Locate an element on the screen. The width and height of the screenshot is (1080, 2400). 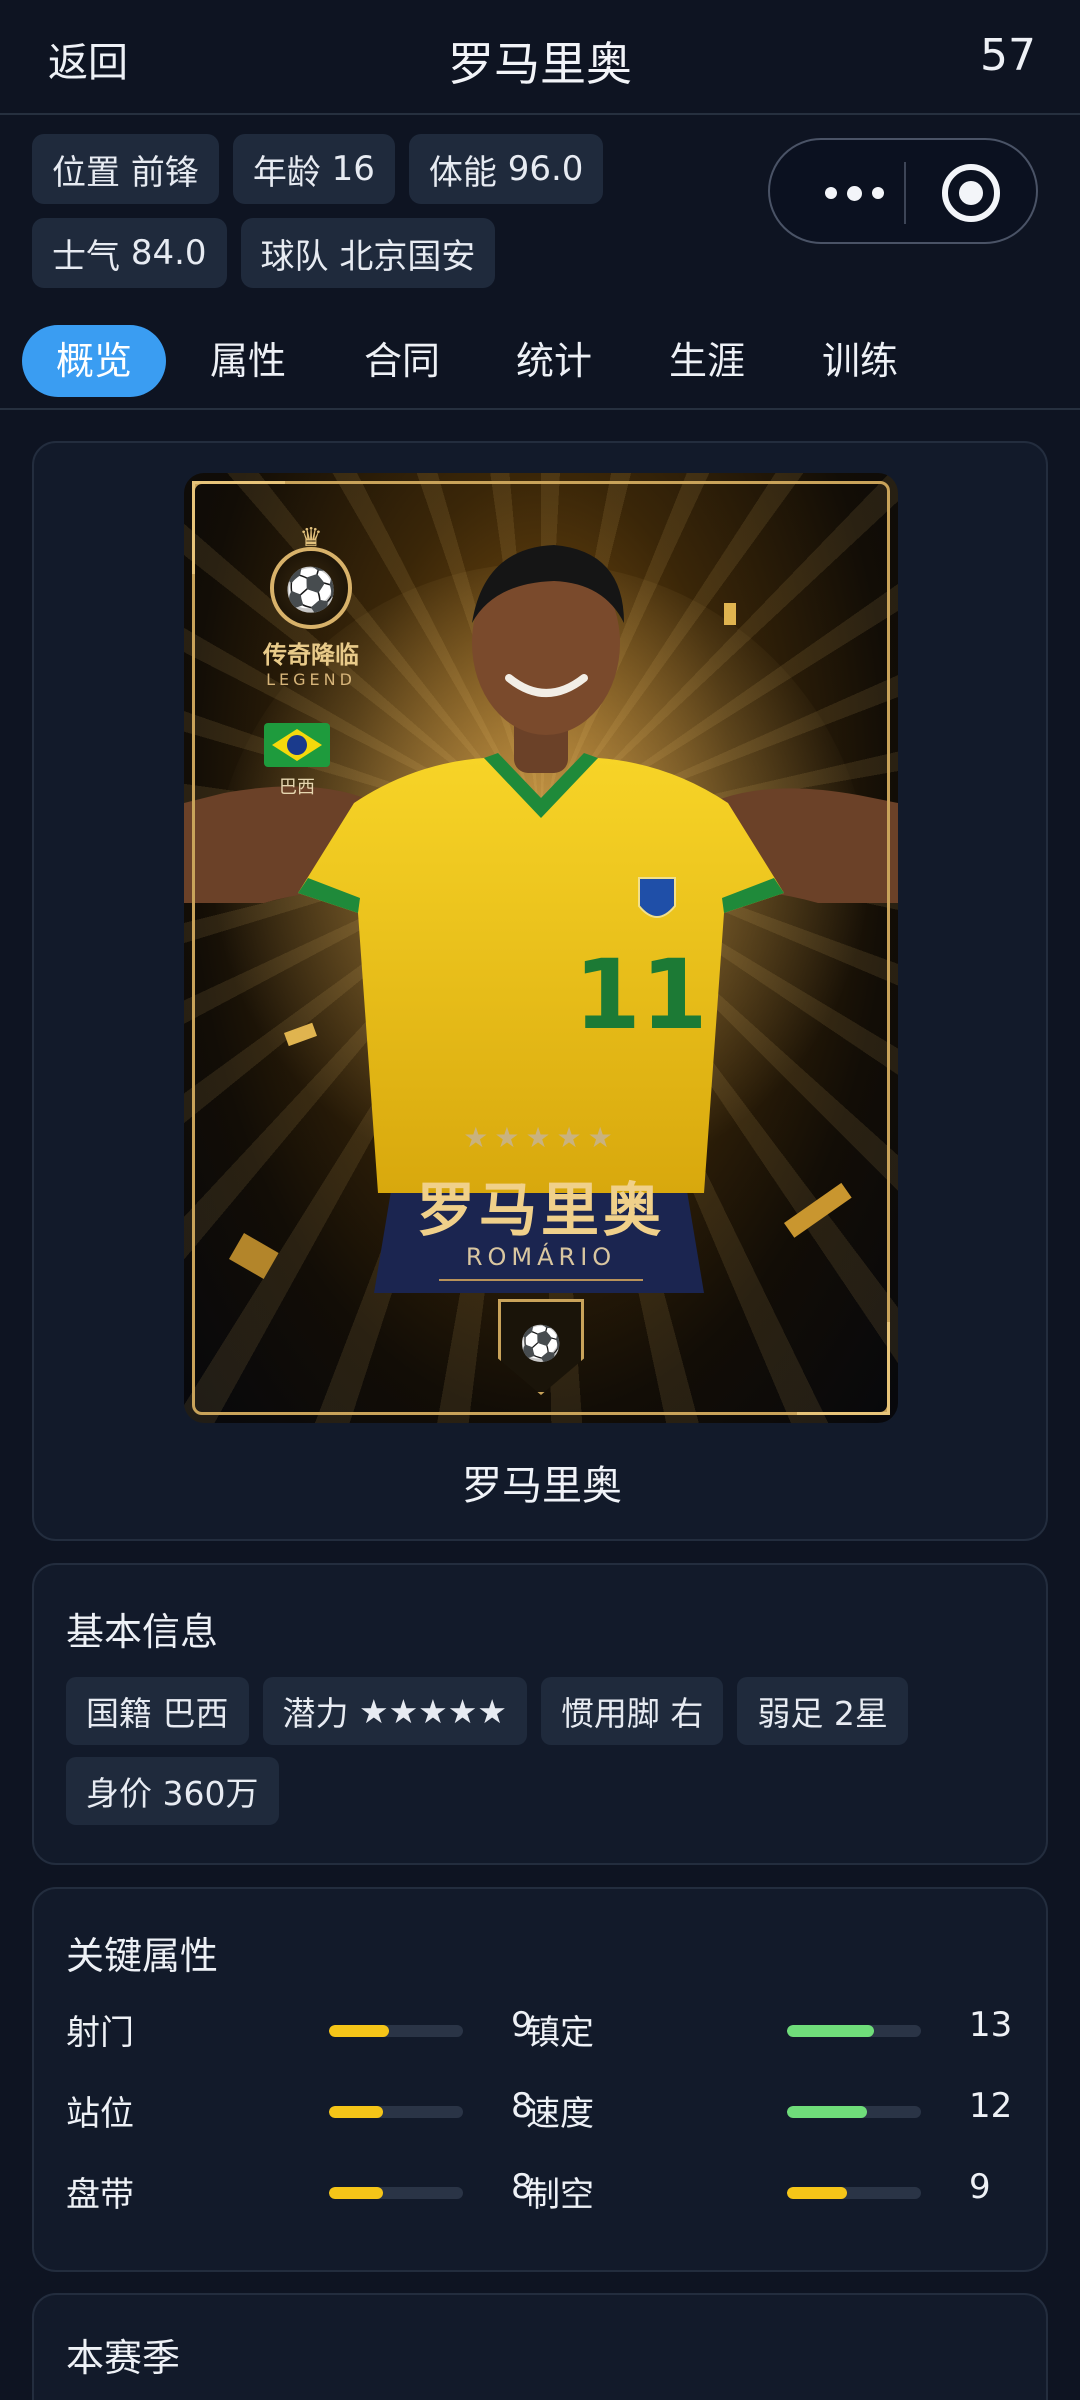
preferred-foot-chip: 惯用脚 右 is located at coordinates (632, 1711).